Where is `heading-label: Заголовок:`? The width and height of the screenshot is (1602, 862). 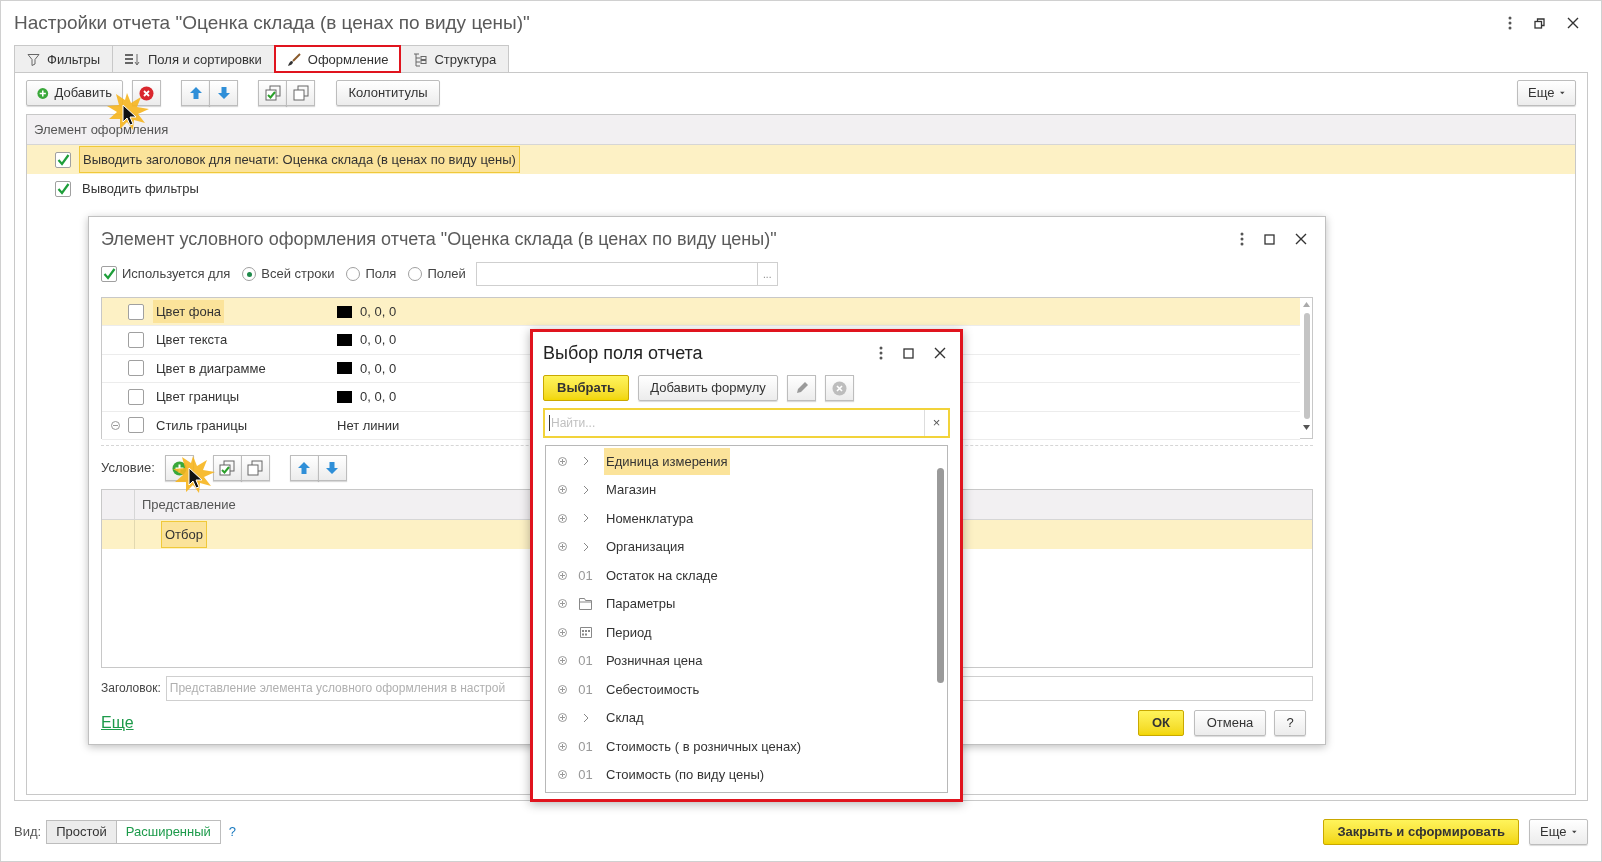
heading-label: Заголовок: is located at coordinates (131, 688).